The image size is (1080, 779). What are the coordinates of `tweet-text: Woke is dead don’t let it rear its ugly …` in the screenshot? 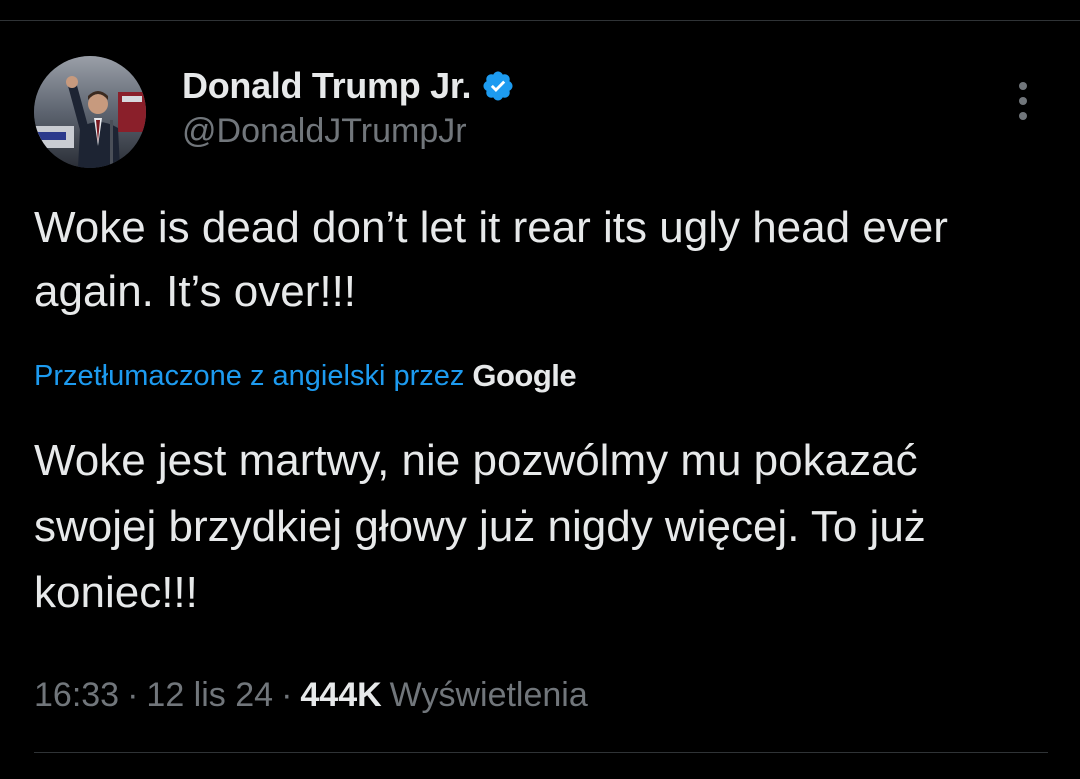 It's located at (491, 259).